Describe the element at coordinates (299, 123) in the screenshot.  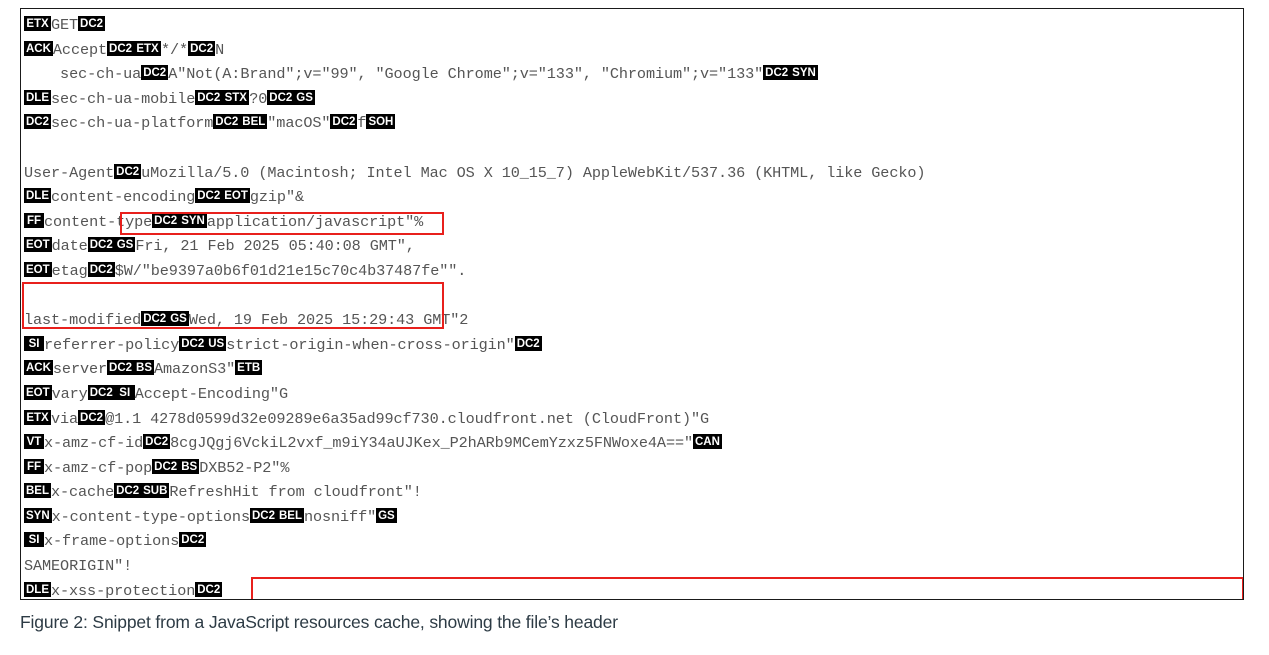
I see `dump-text: "macOS"` at that location.